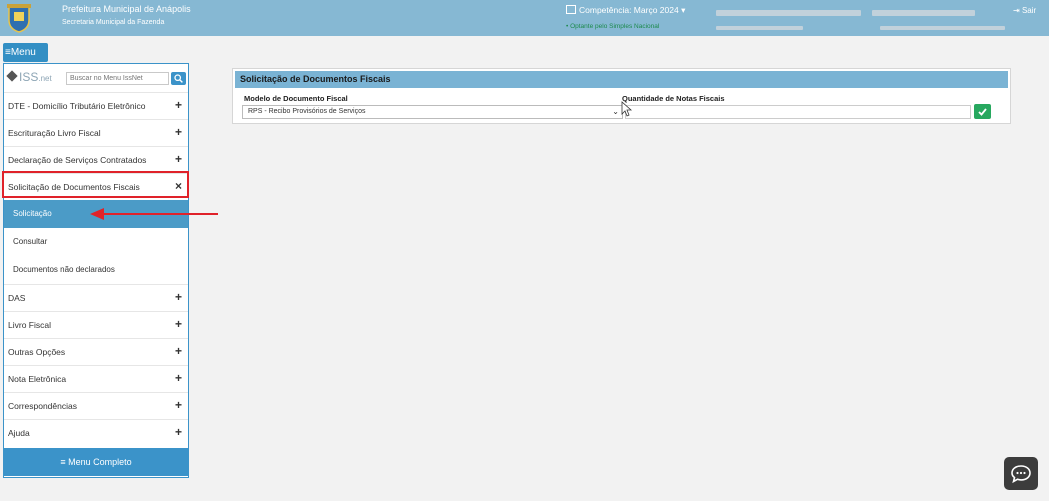 The height and width of the screenshot is (501, 1049). What do you see at coordinates (95, 184) in the screenshot?
I see `highlight-box` at bounding box center [95, 184].